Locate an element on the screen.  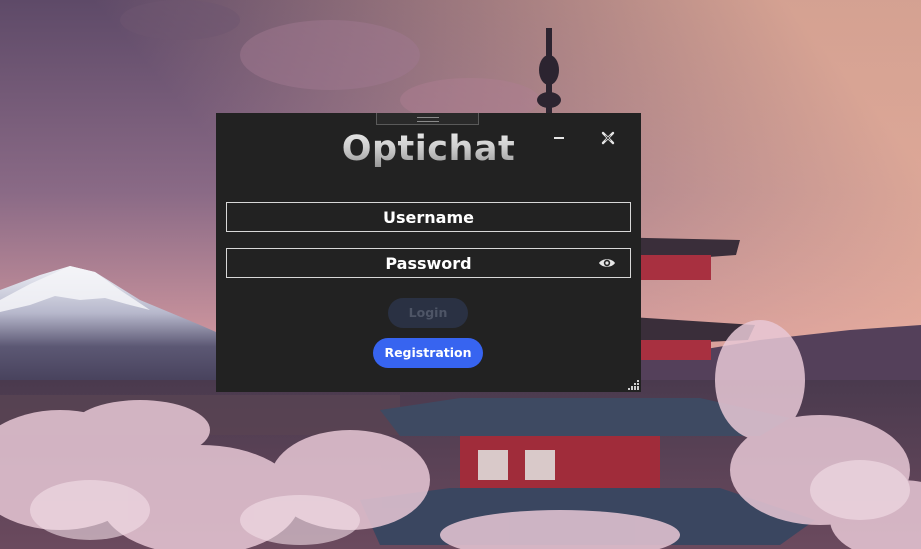
close-button is located at coordinates (608, 138).